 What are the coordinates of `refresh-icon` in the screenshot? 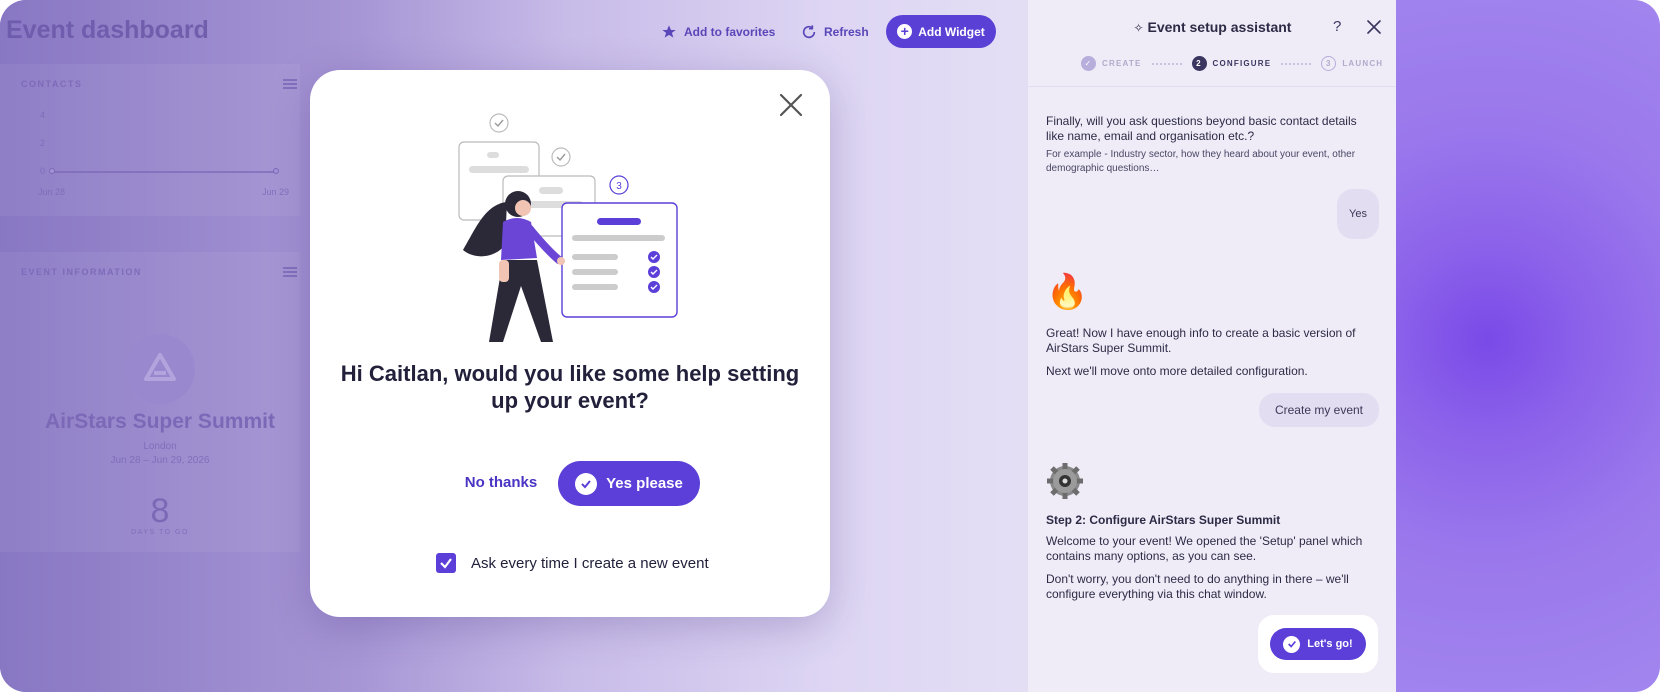 It's located at (809, 32).